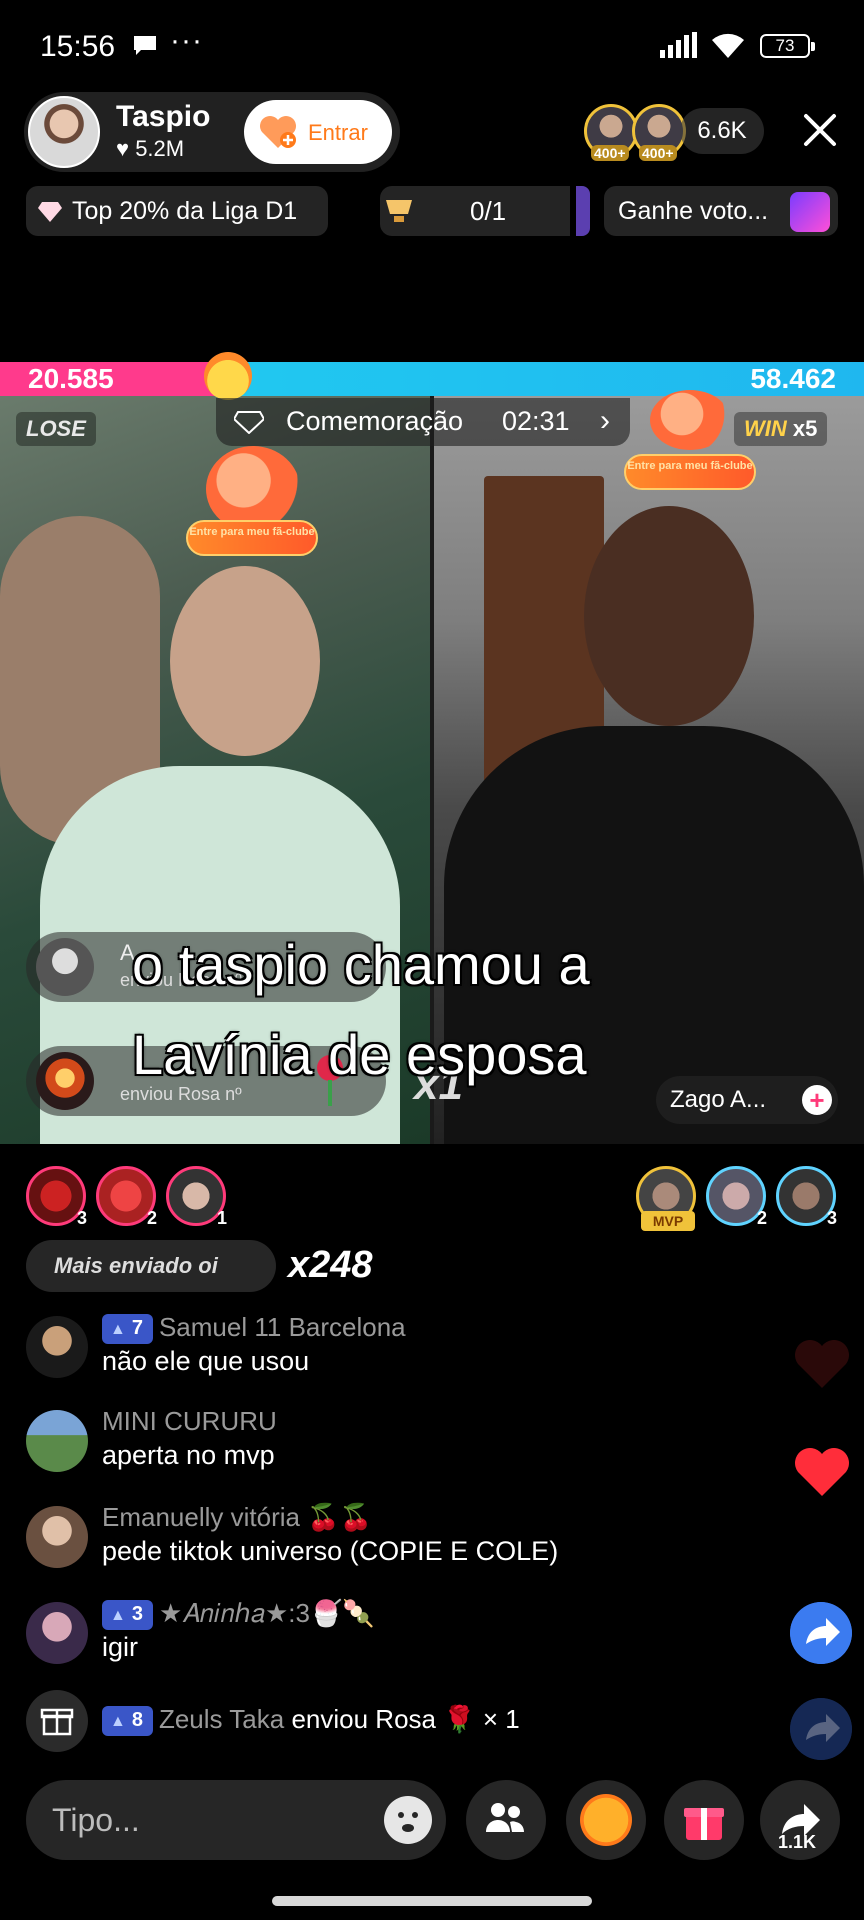 Image resolution: width=864 pixels, height=1920 pixels. I want to click on host-card: Taspio ♥ 5.2M Entrar, so click(212, 132).